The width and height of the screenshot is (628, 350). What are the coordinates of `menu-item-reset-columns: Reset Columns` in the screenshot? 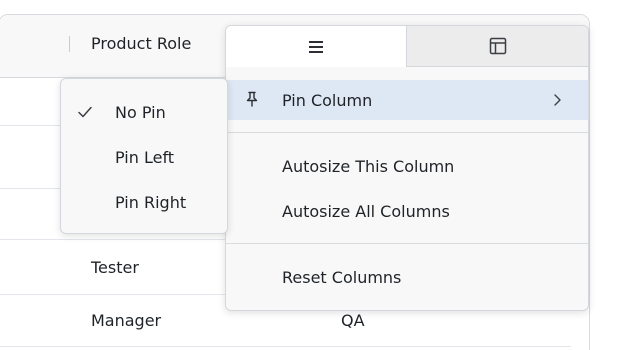 It's located at (407, 277).